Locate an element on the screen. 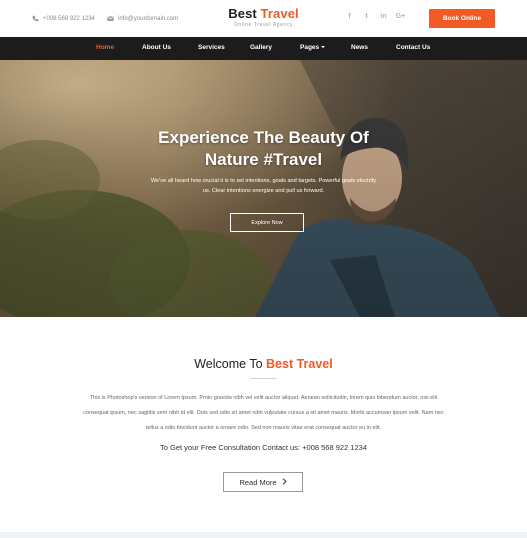 This screenshot has width=527, height=538. caret-down-icon is located at coordinates (322, 47).